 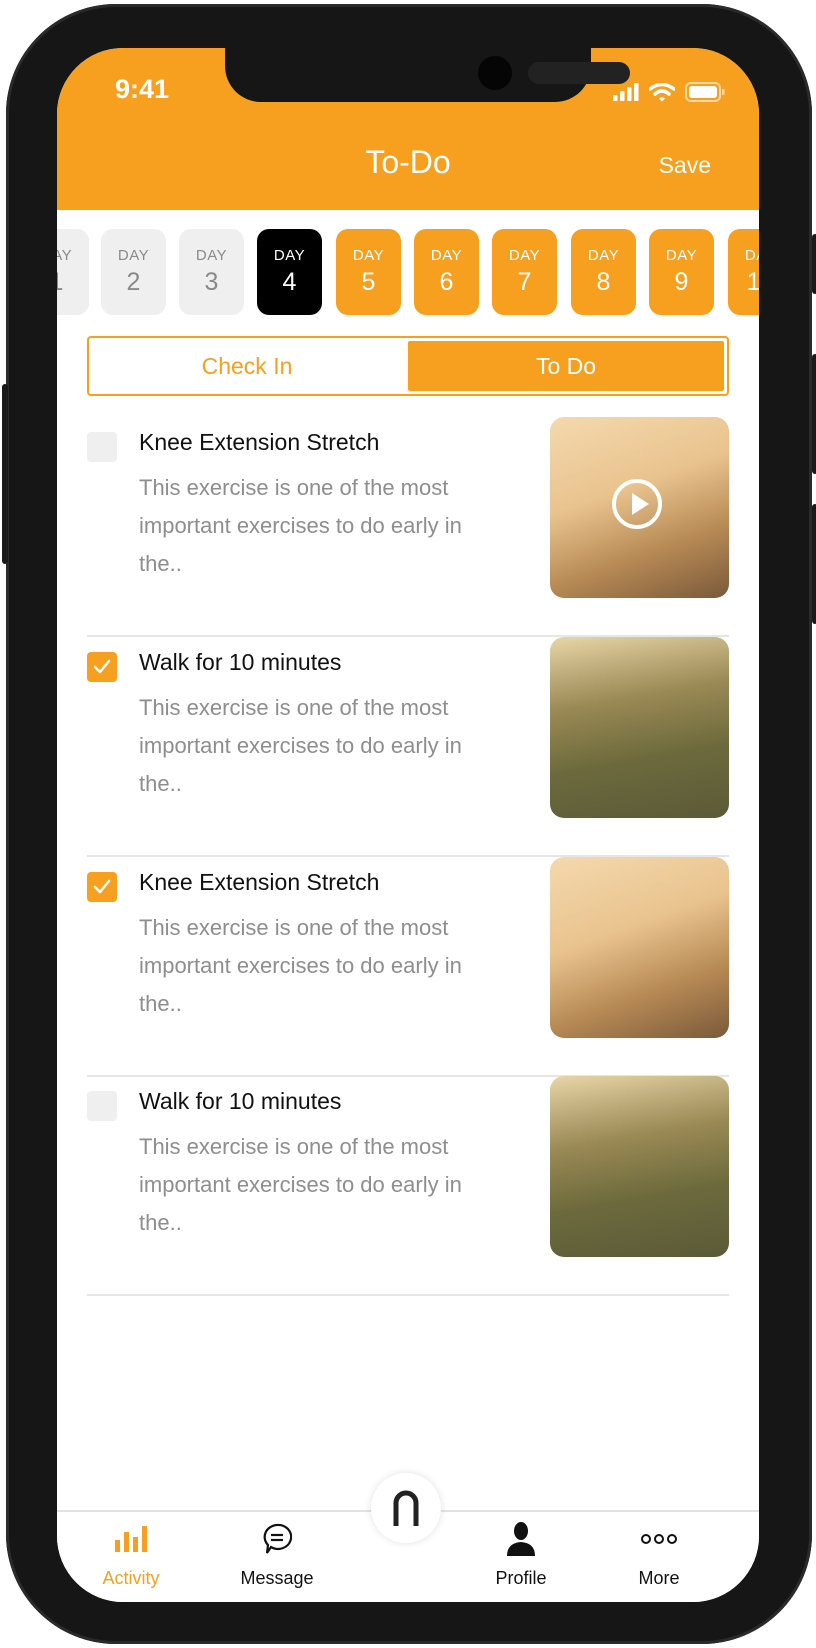 What do you see at coordinates (681, 272) in the screenshot?
I see `day-chip: DAY 9` at bounding box center [681, 272].